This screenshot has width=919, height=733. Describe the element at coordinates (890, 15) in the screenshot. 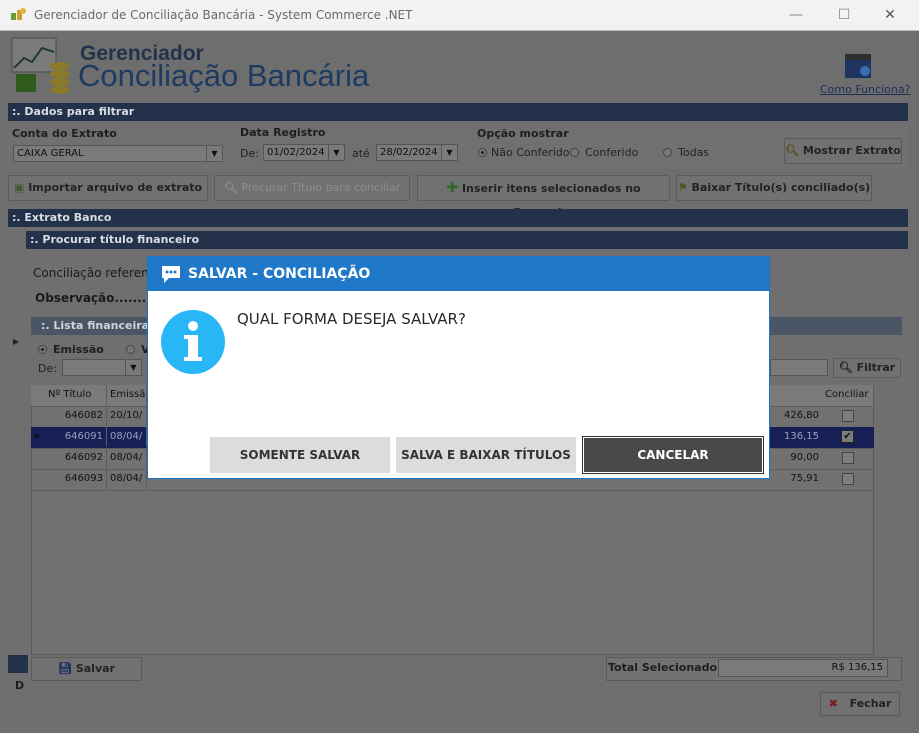

I see `close-icon: ✕` at that location.